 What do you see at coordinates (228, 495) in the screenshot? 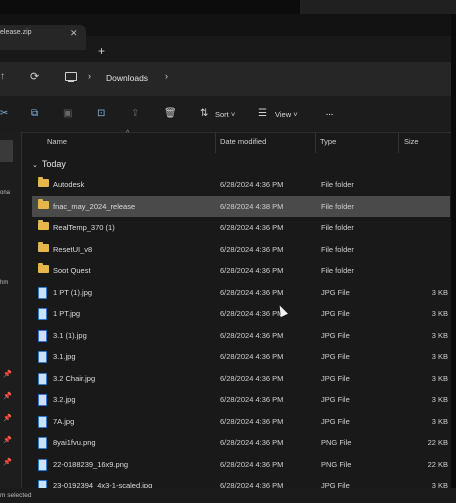
I see `status-bar: m selected` at bounding box center [228, 495].